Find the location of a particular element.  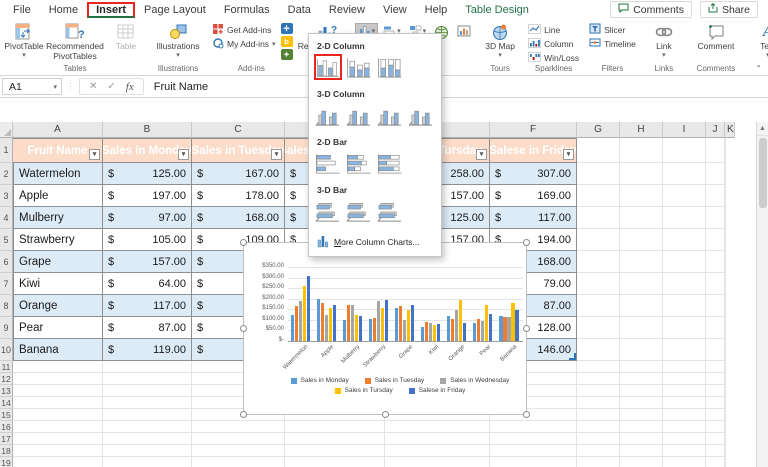

chart-option-100-stacked-column is located at coordinates (390, 67).